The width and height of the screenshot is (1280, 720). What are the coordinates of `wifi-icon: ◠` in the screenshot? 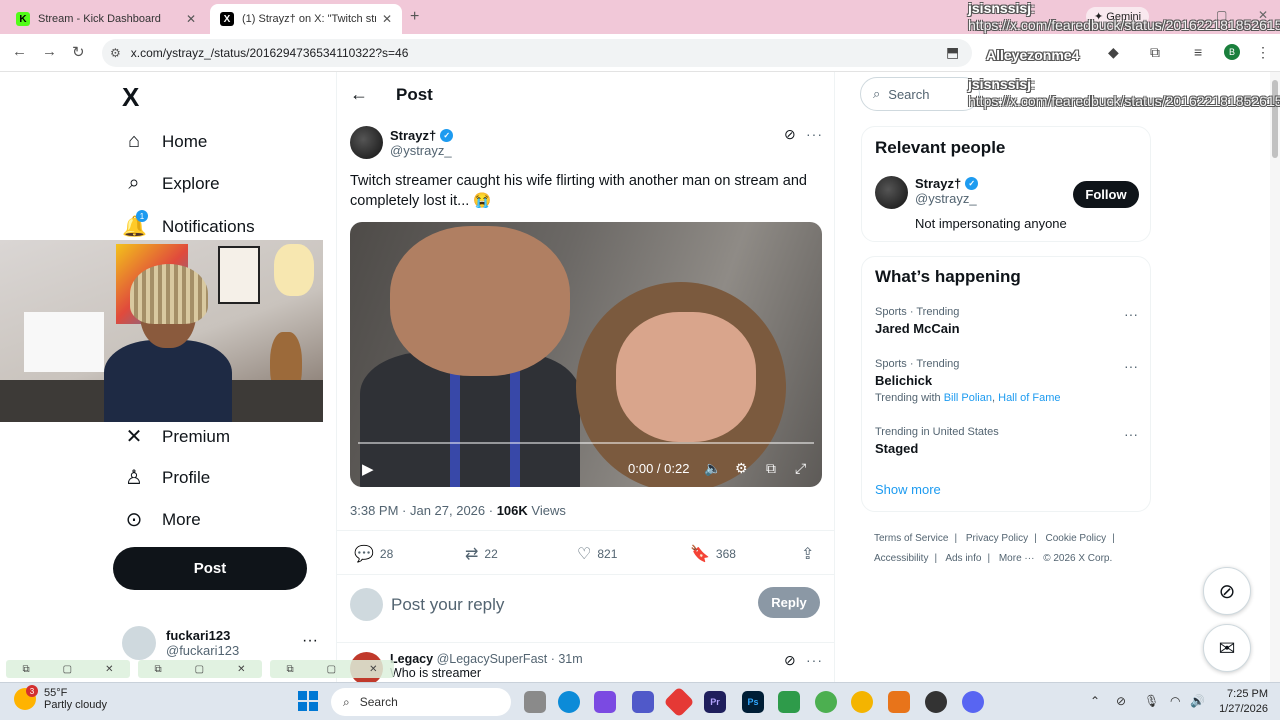 It's located at (1175, 701).